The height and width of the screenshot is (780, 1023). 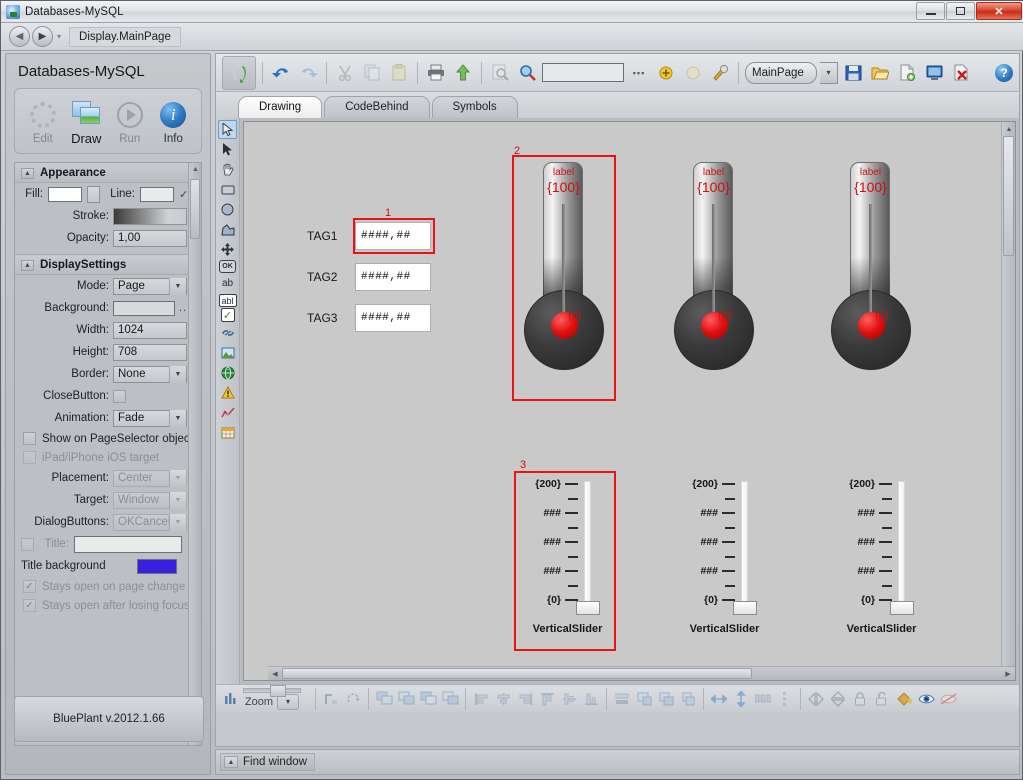 What do you see at coordinates (930, 11) in the screenshot?
I see `minimize-button` at bounding box center [930, 11].